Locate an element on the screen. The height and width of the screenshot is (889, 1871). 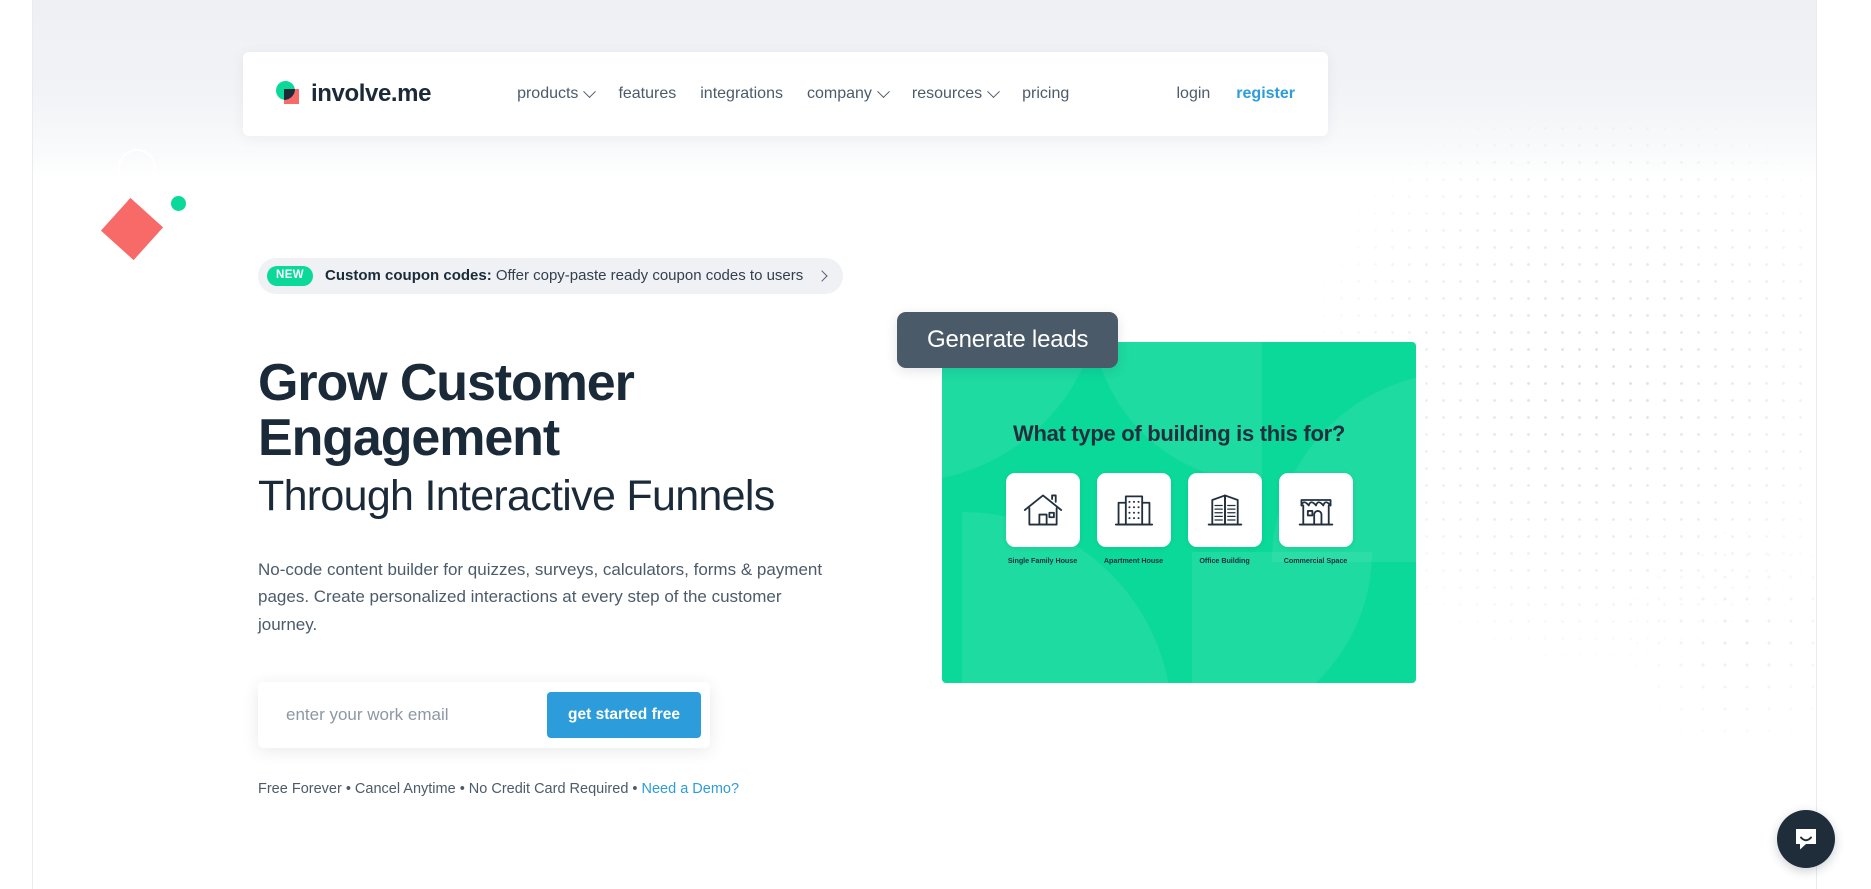
nav-item-resources-label: resources is located at coordinates (947, 93).